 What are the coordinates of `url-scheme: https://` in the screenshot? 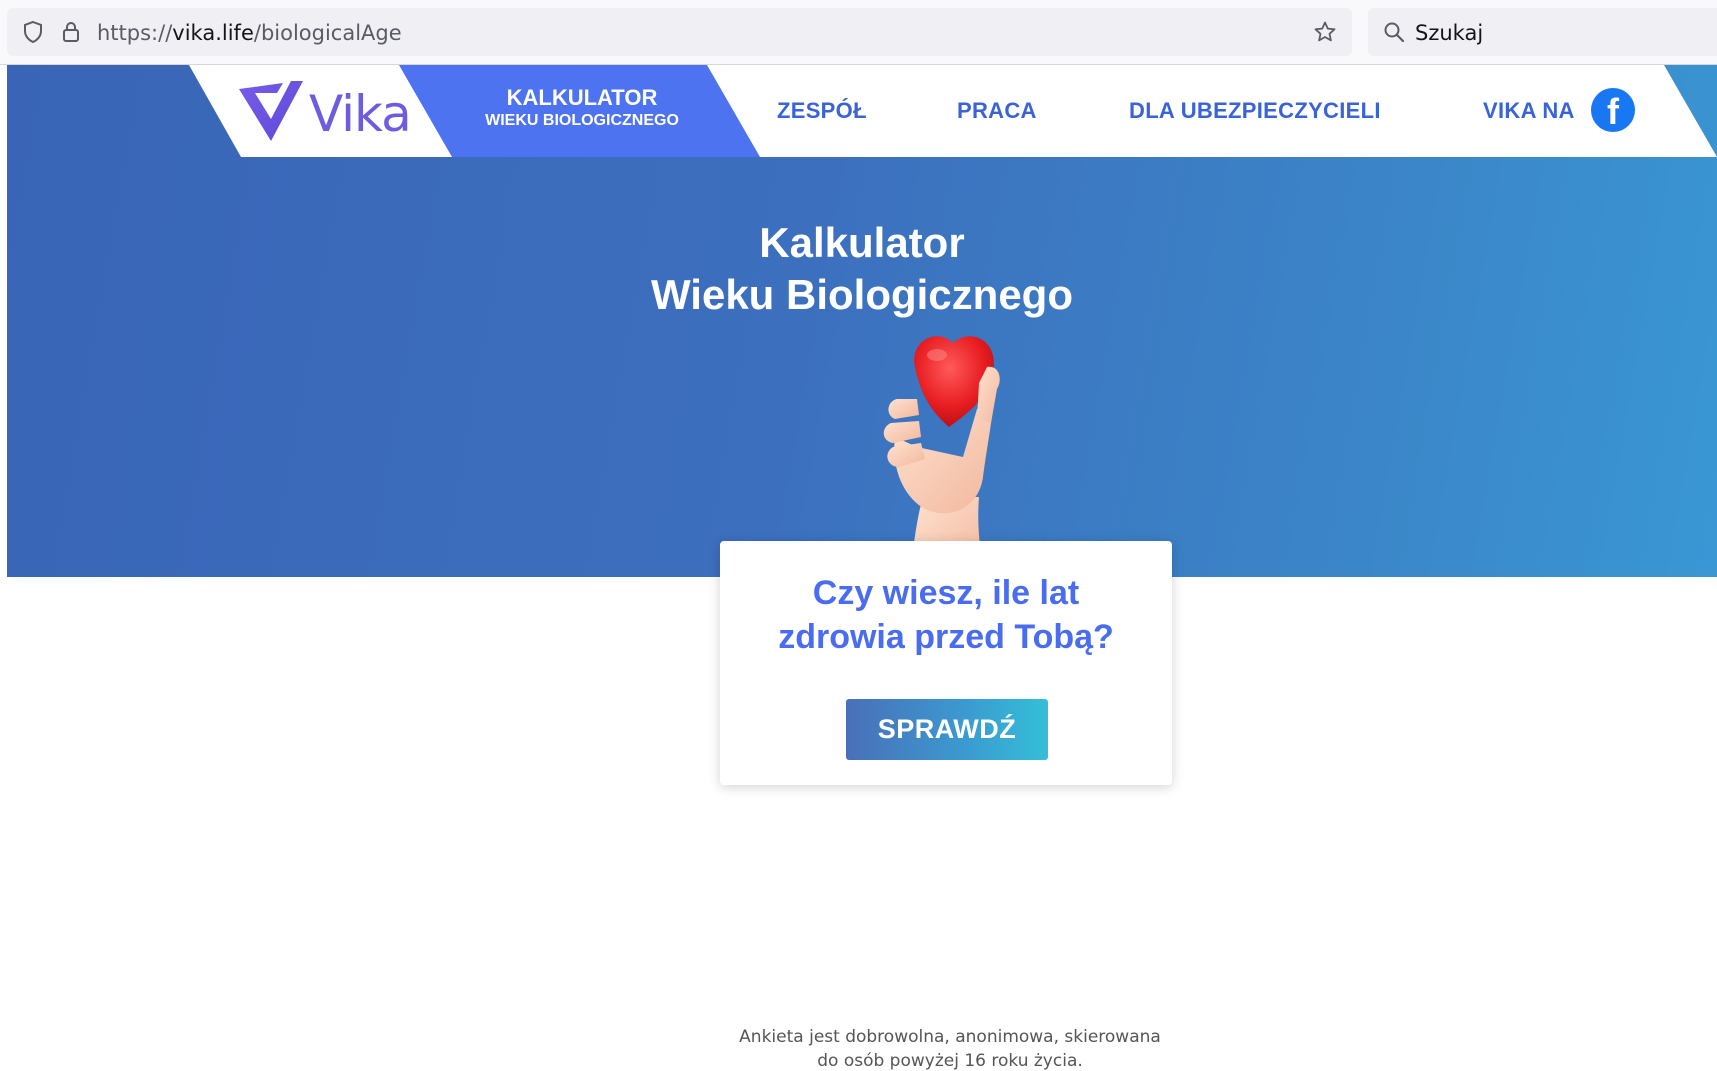 It's located at (135, 33).